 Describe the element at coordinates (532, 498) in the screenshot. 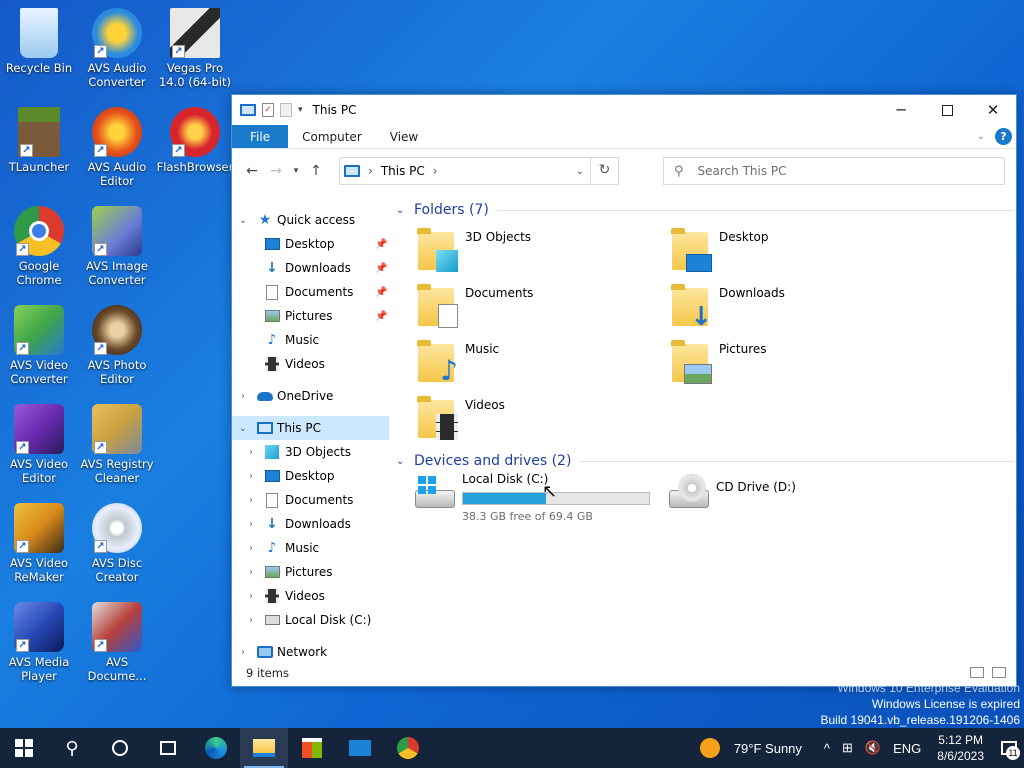

I see `drive-local-disk-c: Local Disk (C:) 38.3 GB free of 69.4 GB` at that location.